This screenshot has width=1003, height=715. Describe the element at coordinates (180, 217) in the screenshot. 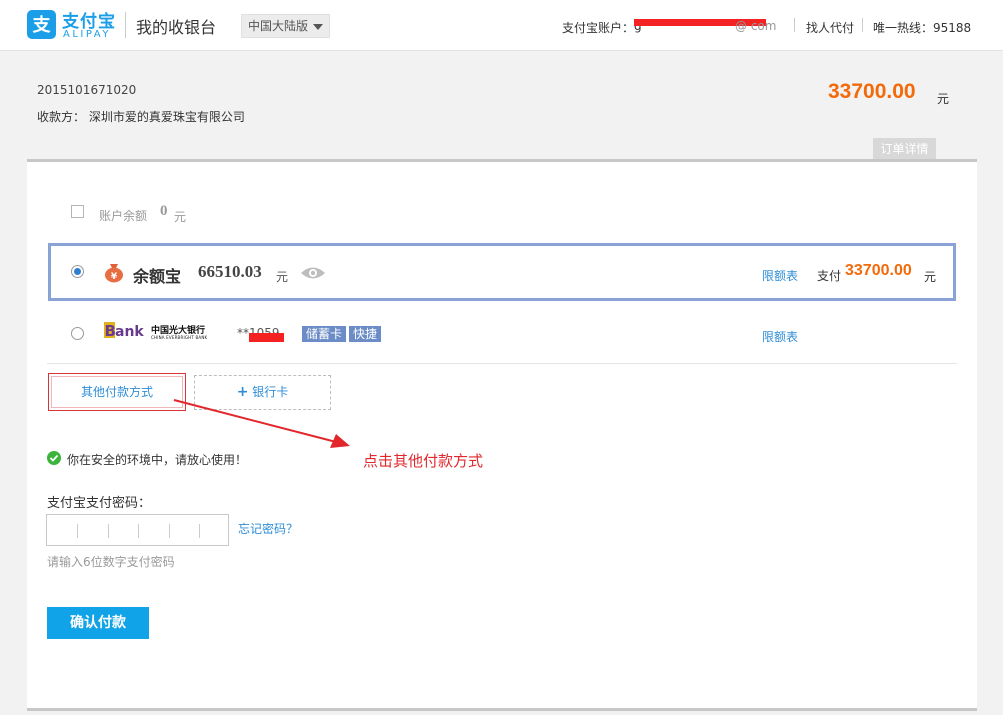

I see `balance-unit: 元` at that location.